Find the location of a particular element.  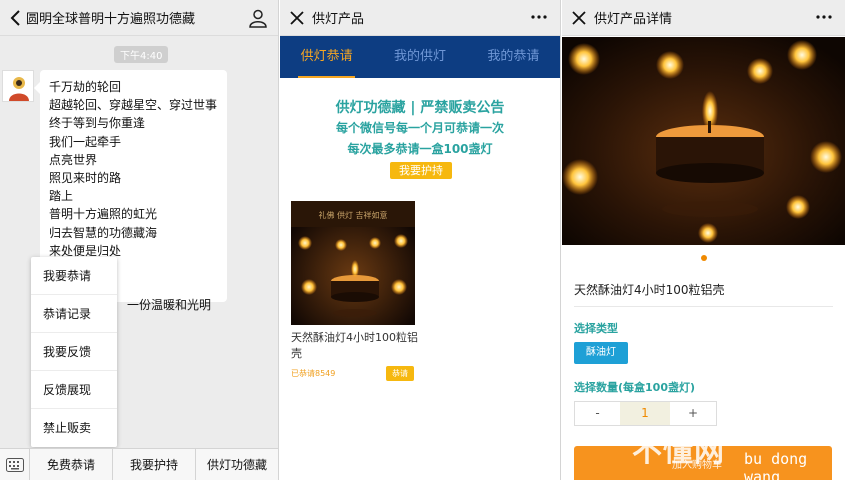

menu-item-feedback-display: 反馈展现 is located at coordinates (74, 390).